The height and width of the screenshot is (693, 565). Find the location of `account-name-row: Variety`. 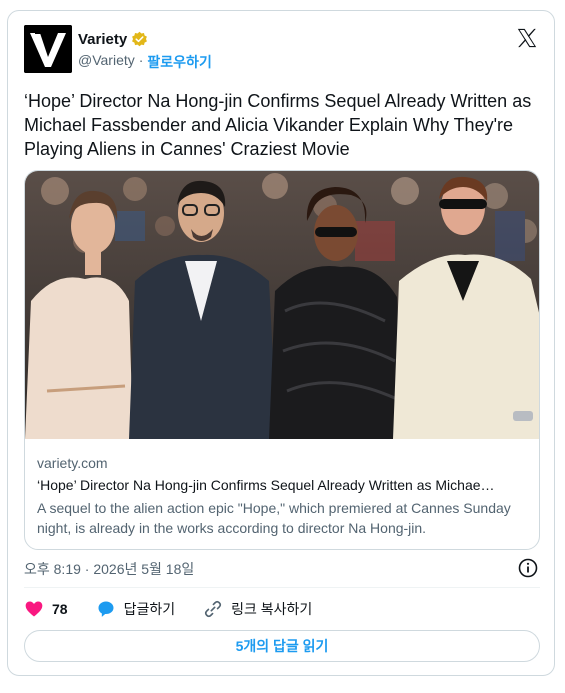

account-name-row: Variety is located at coordinates (113, 39).